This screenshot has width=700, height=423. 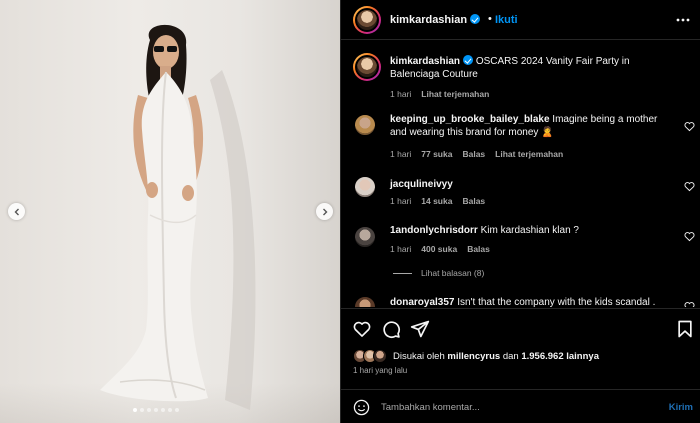 What do you see at coordinates (506, 407) in the screenshot?
I see `comment-input` at bounding box center [506, 407].